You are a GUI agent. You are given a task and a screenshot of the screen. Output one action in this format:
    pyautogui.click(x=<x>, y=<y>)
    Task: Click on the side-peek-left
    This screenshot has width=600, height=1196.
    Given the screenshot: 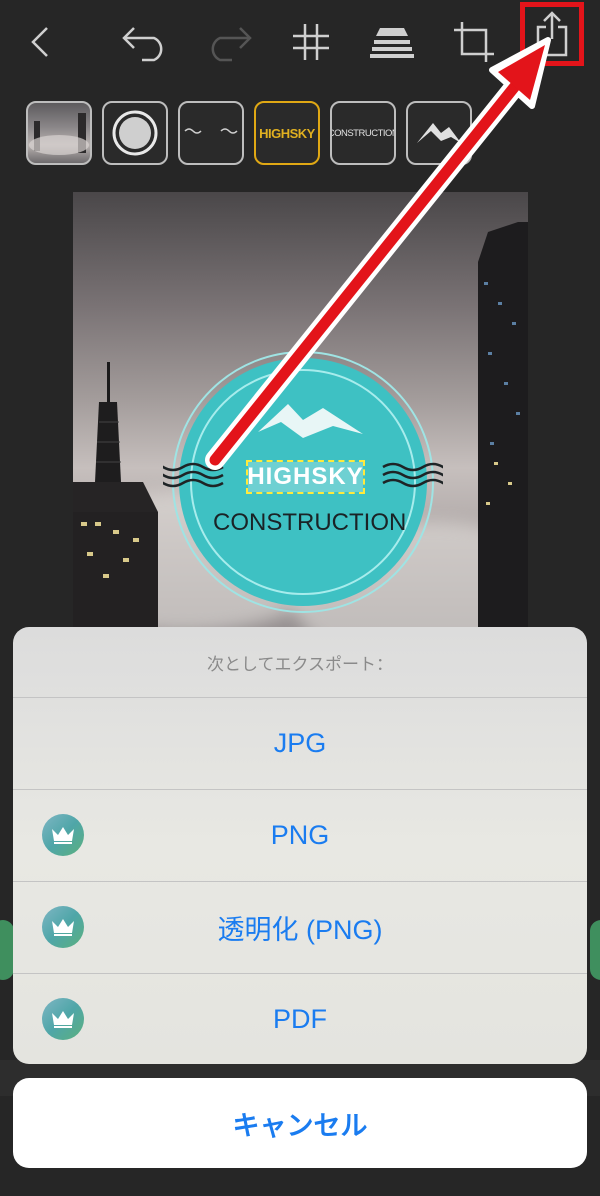 What is the action you would take?
    pyautogui.click(x=7, y=950)
    